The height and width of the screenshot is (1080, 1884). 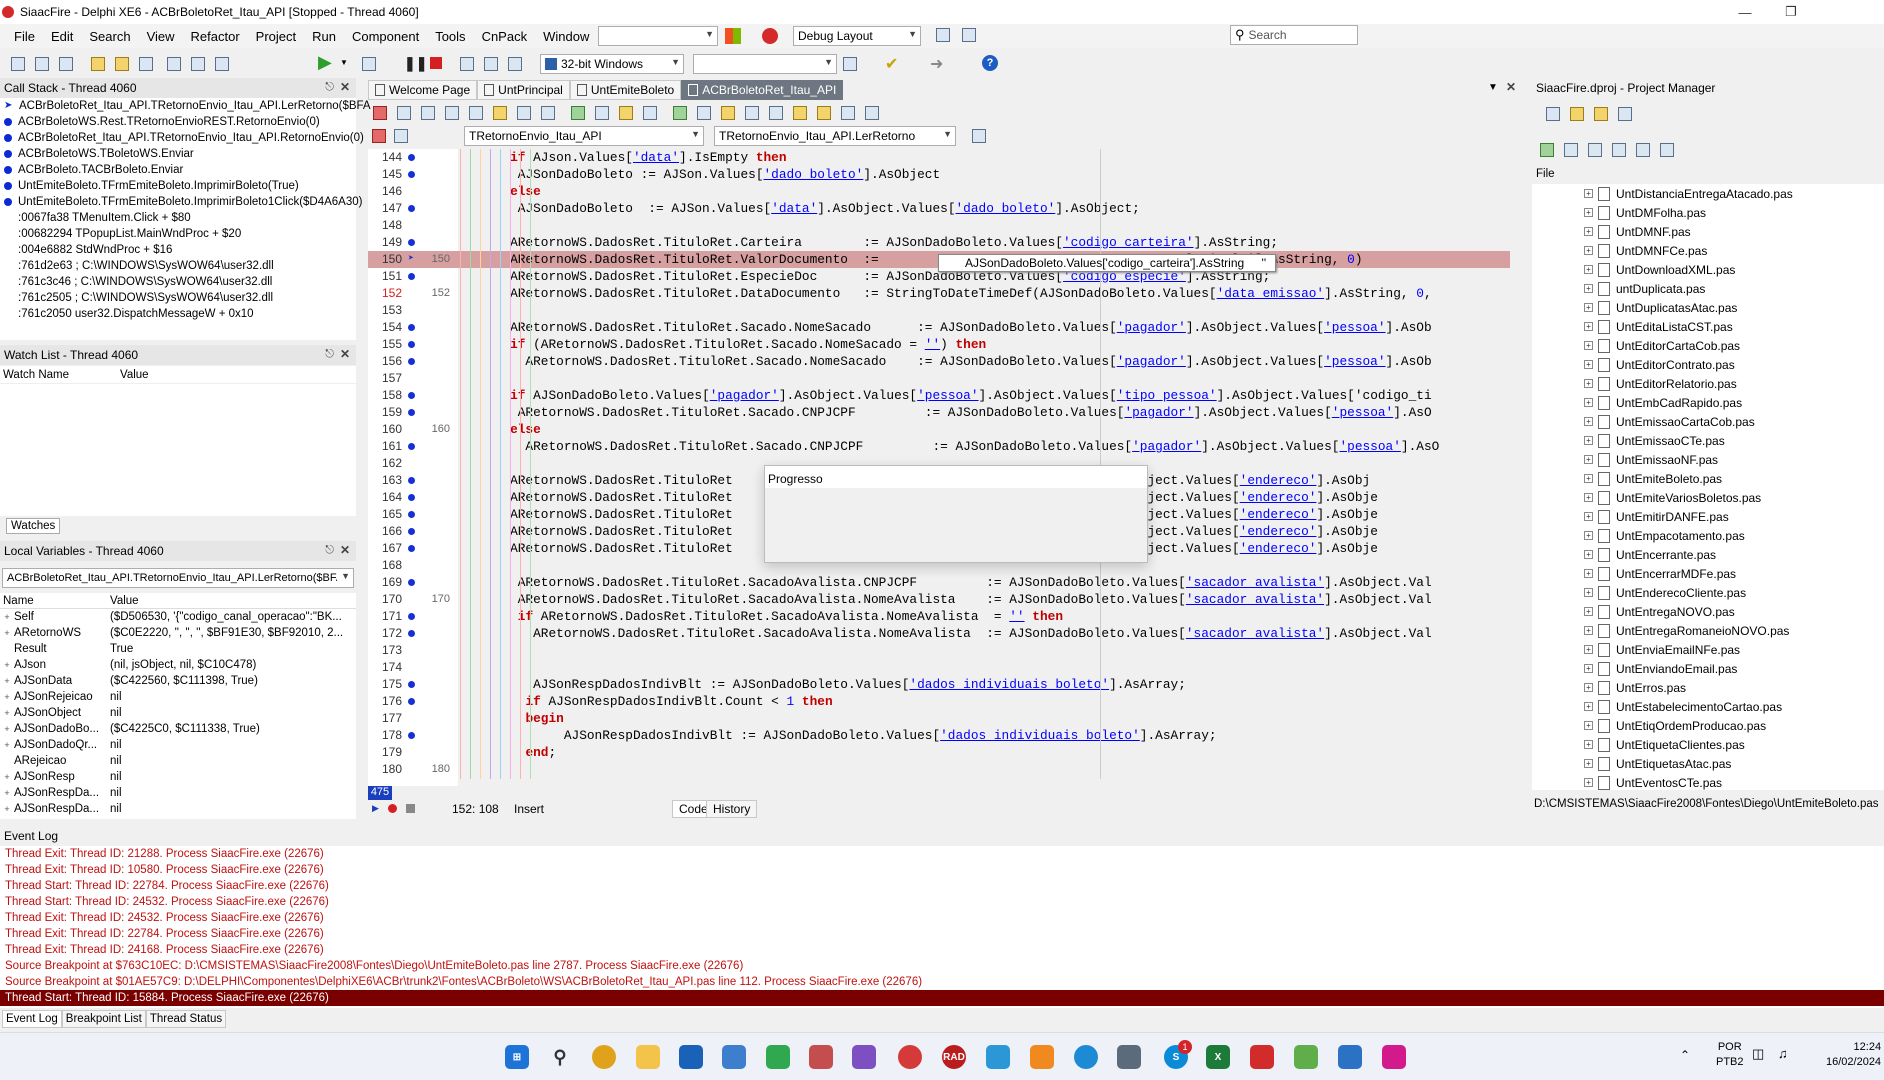 I want to click on sort-icon, so click(x=1619, y=150).